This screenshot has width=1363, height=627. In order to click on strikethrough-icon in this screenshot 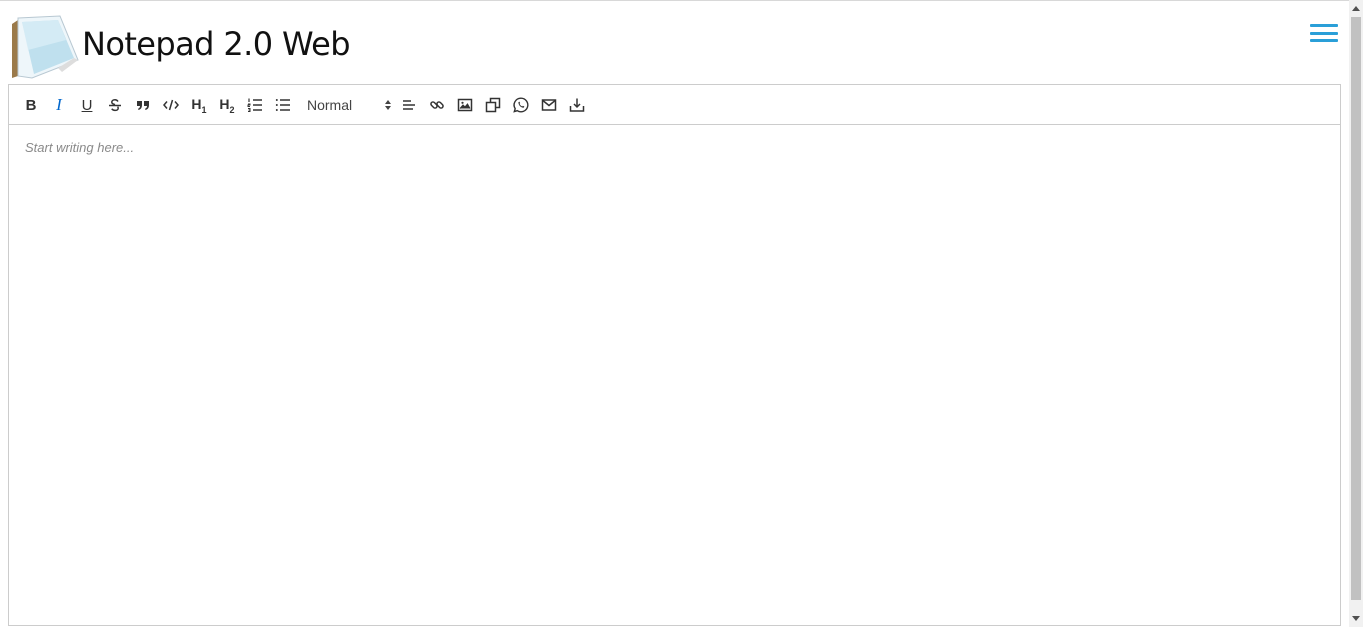, I will do `click(115, 105)`.